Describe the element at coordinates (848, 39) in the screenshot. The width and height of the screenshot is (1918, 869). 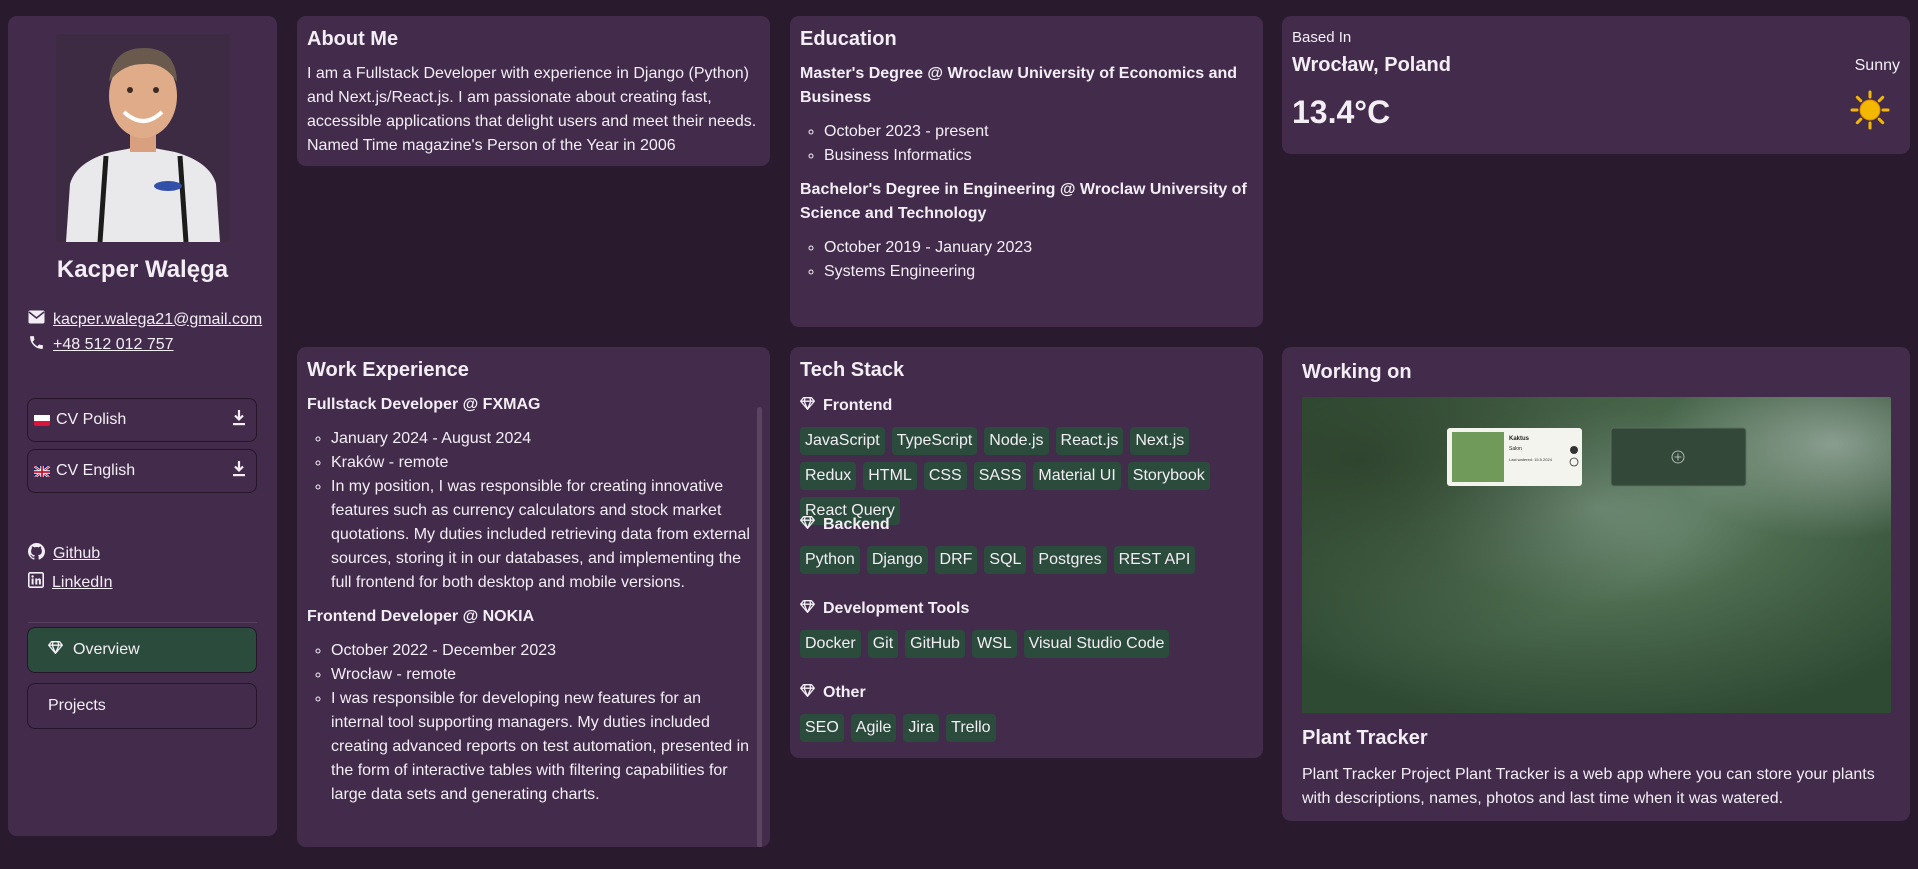
I see `education-title: Education` at that location.